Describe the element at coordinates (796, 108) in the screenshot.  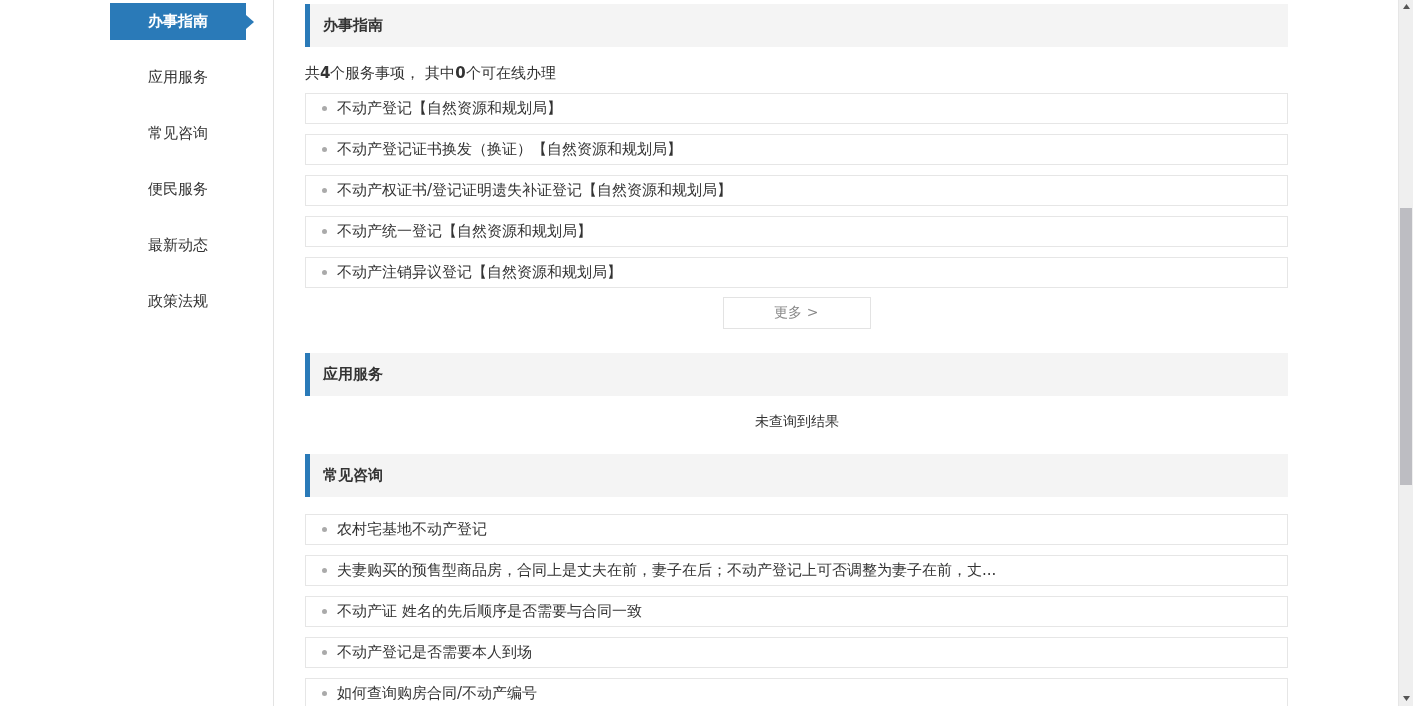
I see `list-item: 不动产登记【自然资源和规划局】` at that location.